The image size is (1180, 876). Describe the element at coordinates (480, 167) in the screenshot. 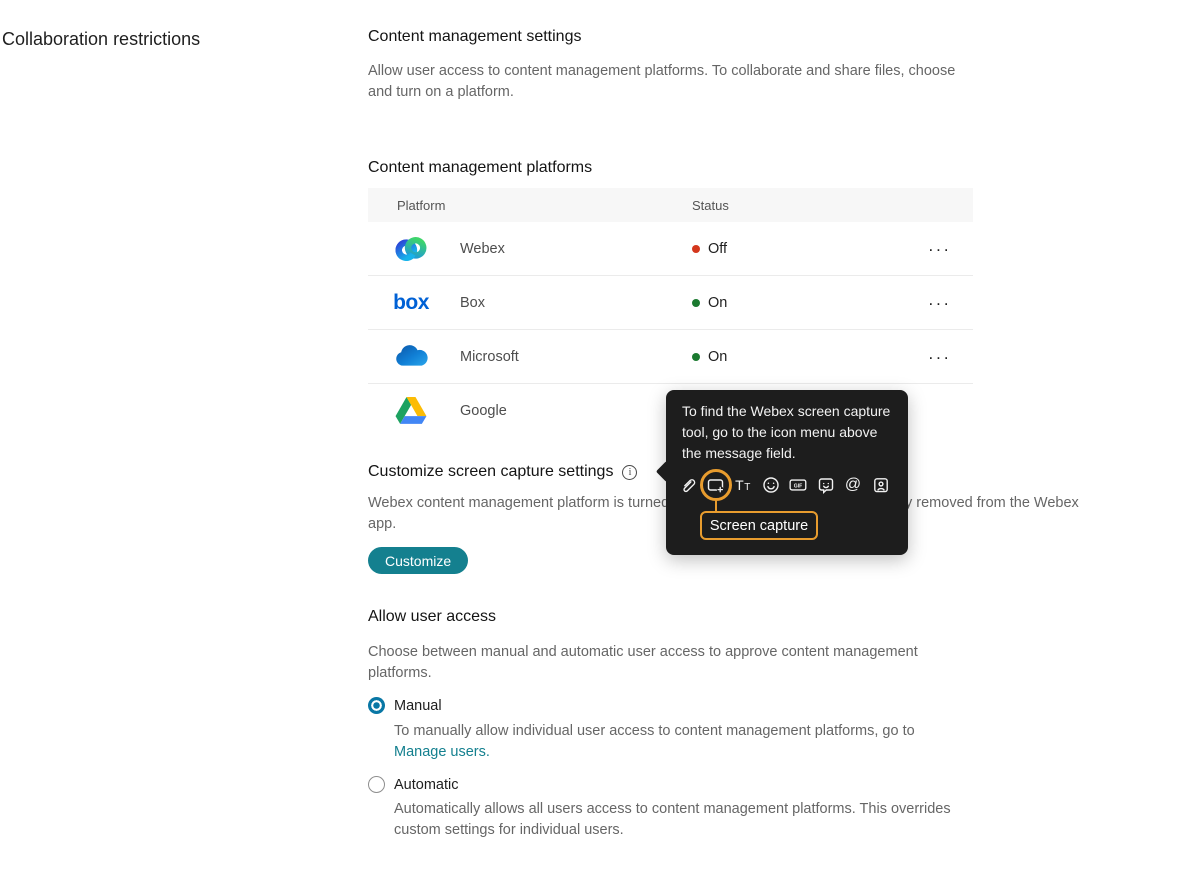

I see `platforms-heading: Content management platforms` at that location.